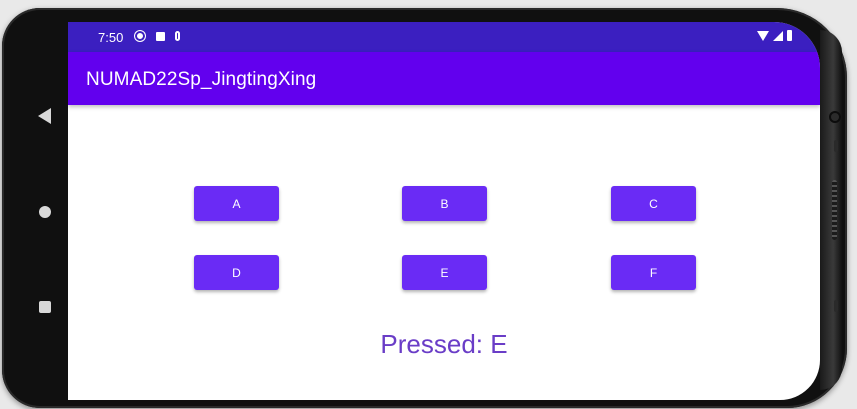  What do you see at coordinates (789, 35) in the screenshot?
I see `battery-icon` at bounding box center [789, 35].